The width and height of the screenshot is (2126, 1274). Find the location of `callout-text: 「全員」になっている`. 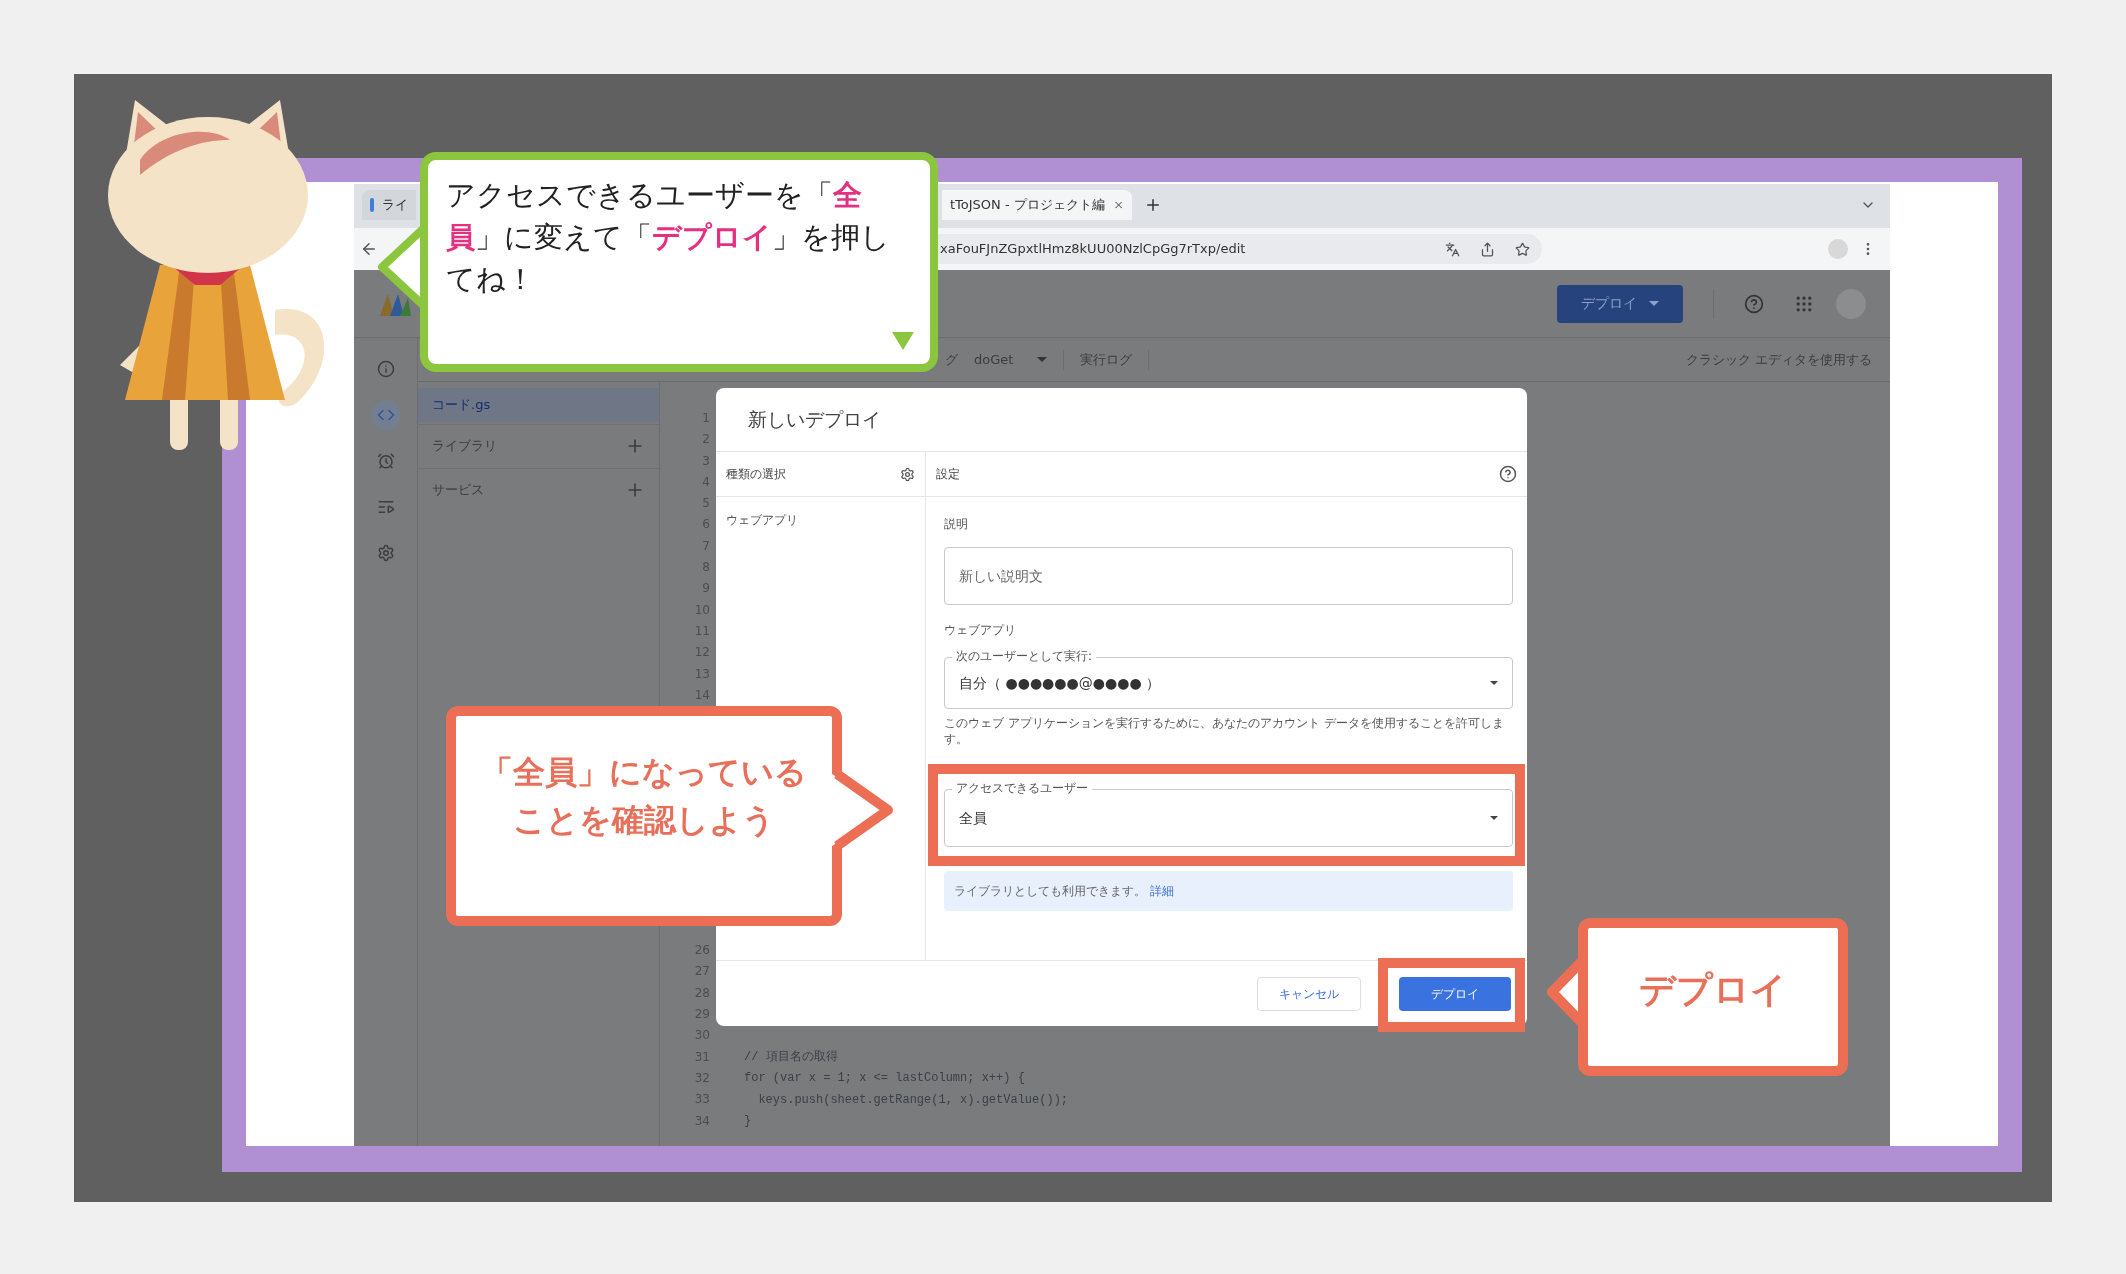

callout-text: 「全員」になっている is located at coordinates (644, 772).